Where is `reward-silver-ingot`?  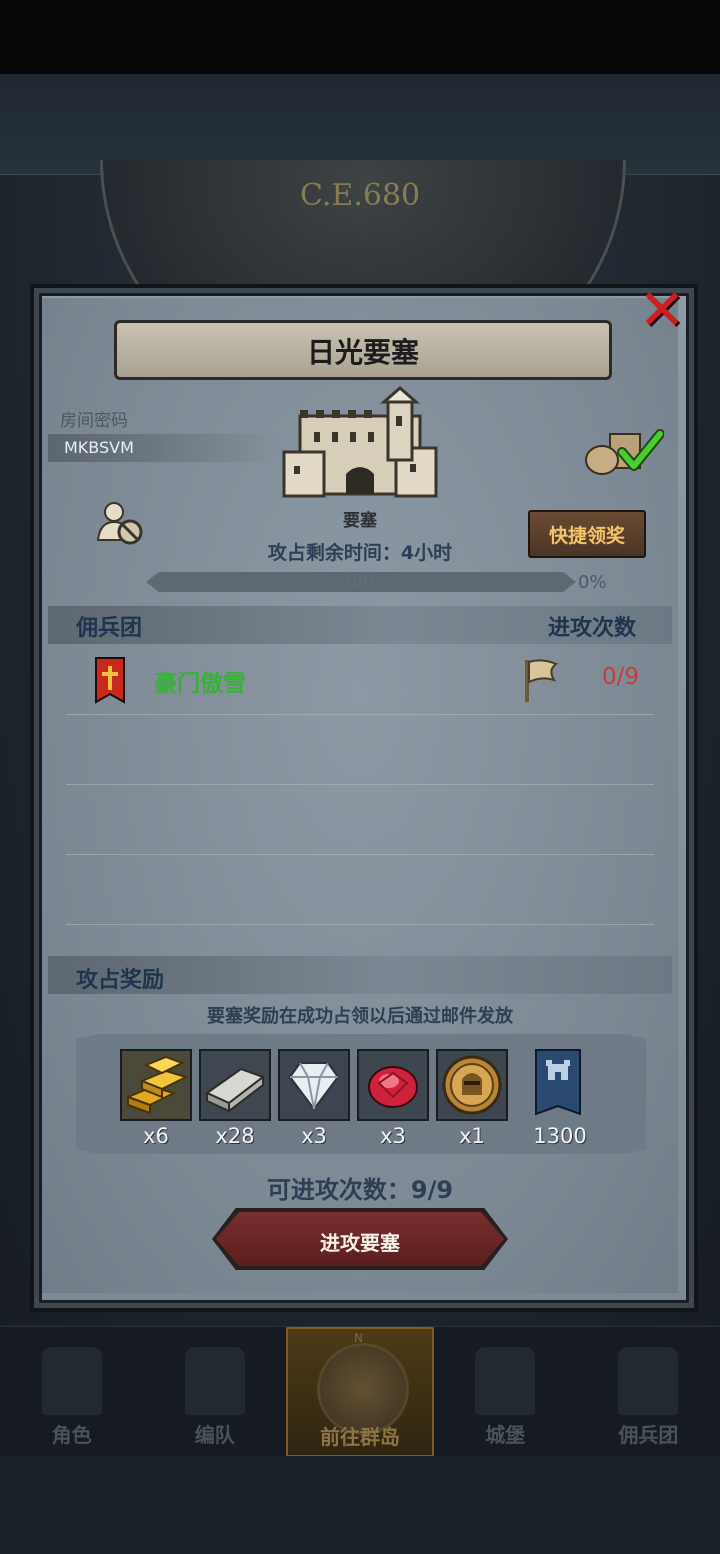
reward-silver-ingot is located at coordinates (235, 1085).